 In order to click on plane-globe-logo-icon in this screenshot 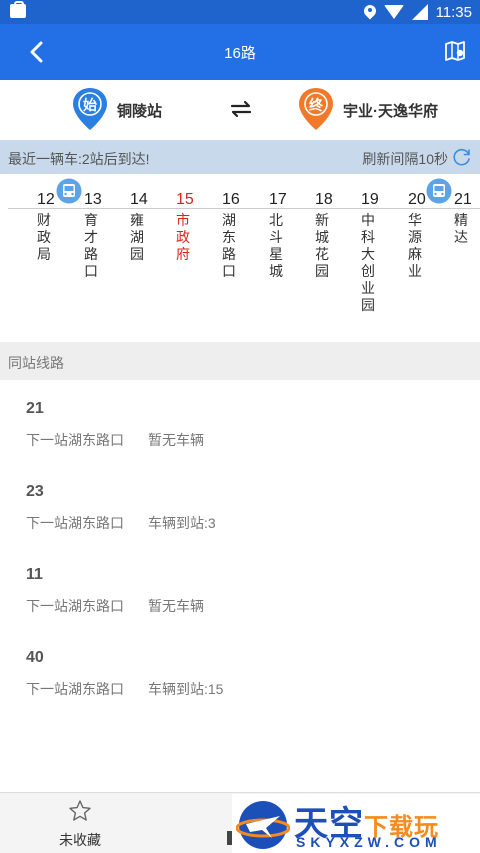, I will do `click(263, 825)`.